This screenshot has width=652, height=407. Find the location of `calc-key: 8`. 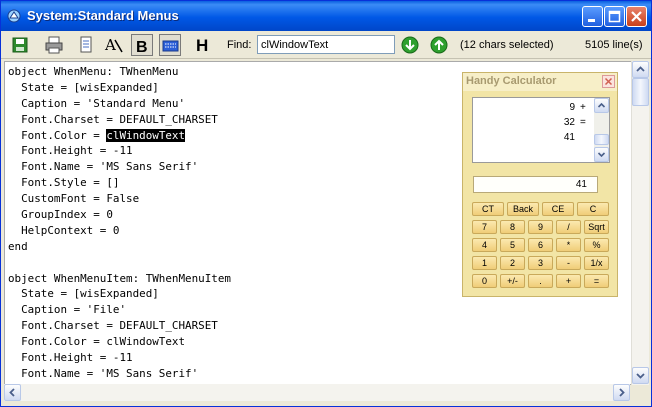

calc-key: 8 is located at coordinates (512, 227).